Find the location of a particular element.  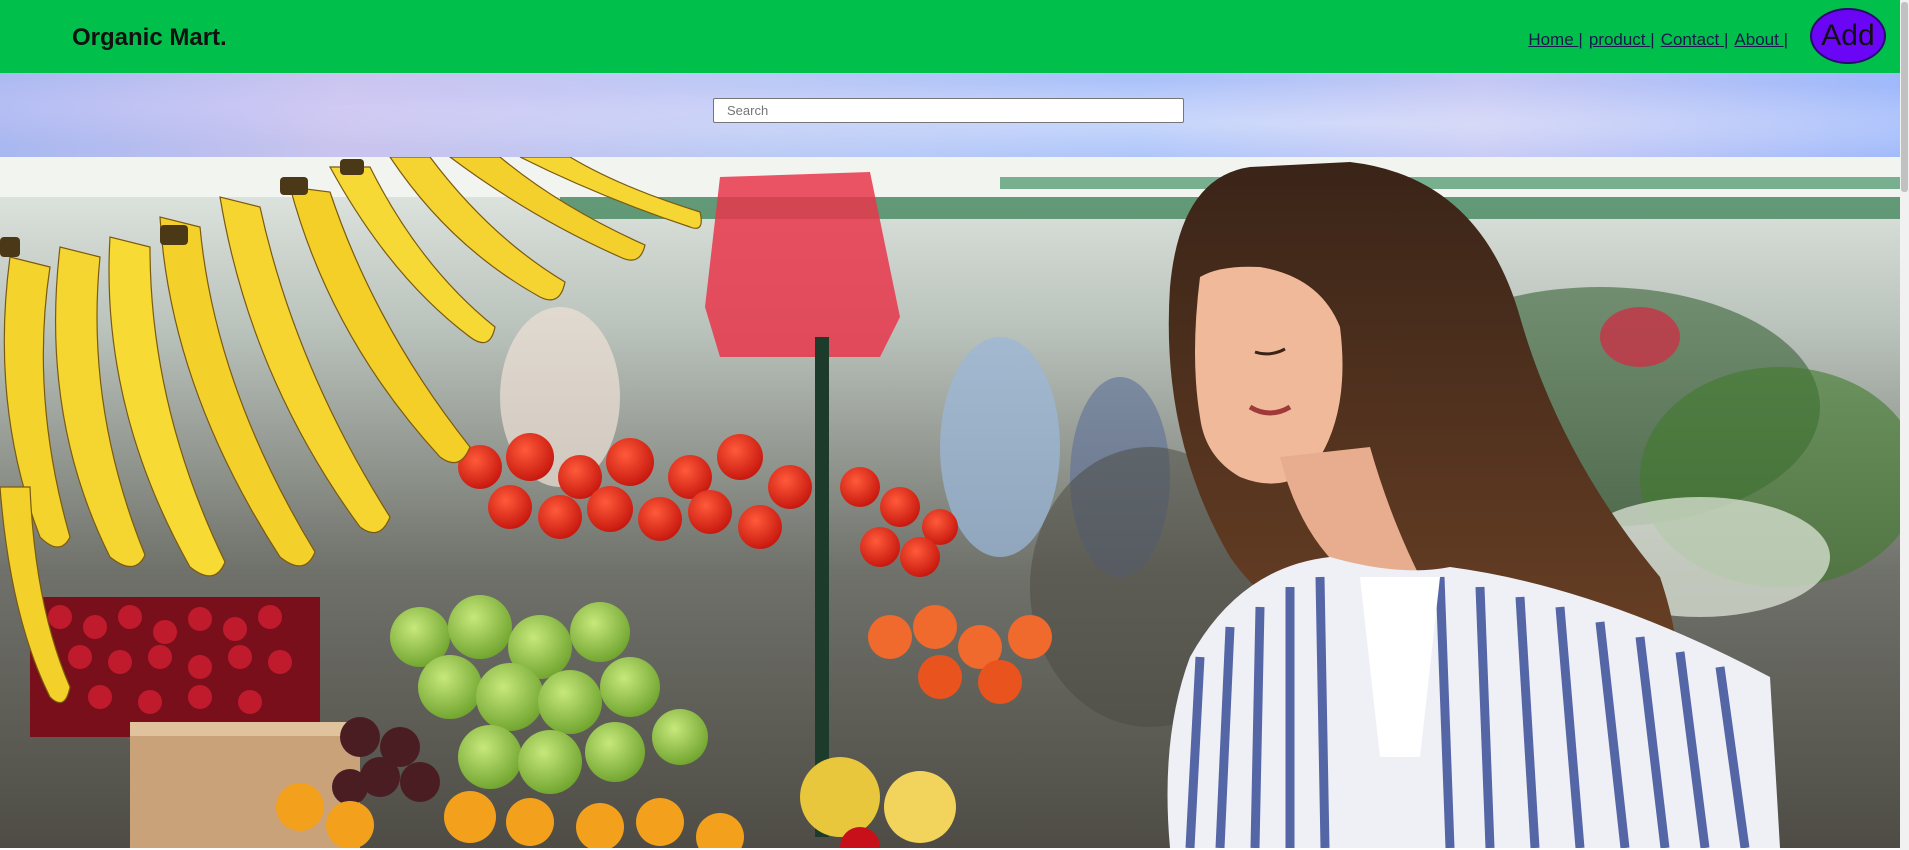

nav-link-home: Home is located at coordinates (1553, 39).